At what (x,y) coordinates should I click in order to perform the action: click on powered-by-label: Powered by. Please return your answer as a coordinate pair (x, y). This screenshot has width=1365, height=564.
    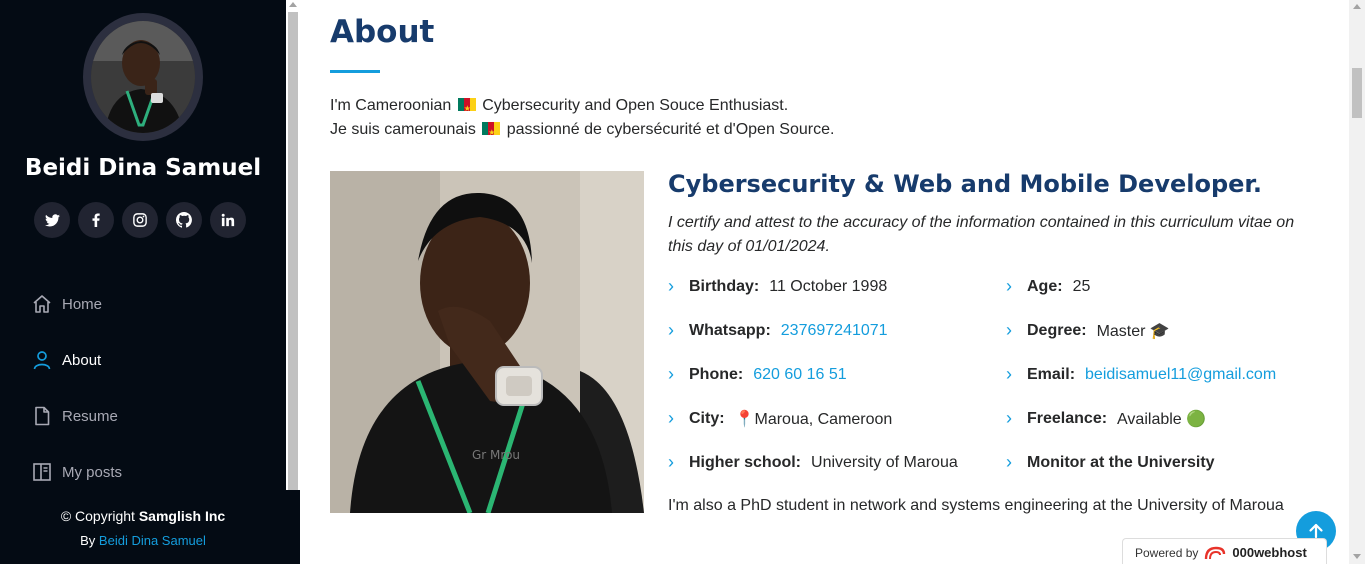
    Looking at the image, I should click on (1167, 552).